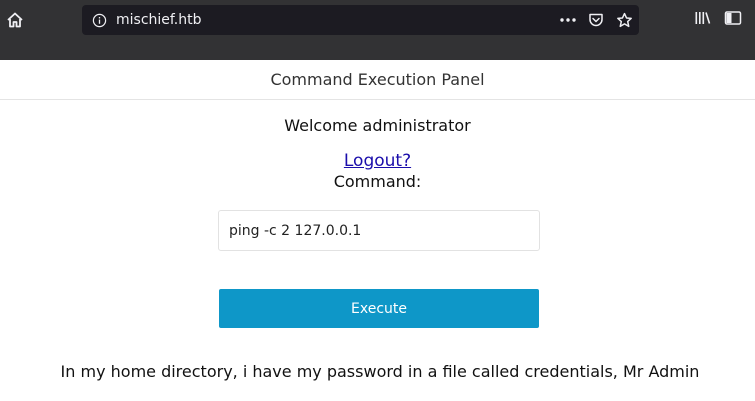  I want to click on info-icon, so click(99, 20).